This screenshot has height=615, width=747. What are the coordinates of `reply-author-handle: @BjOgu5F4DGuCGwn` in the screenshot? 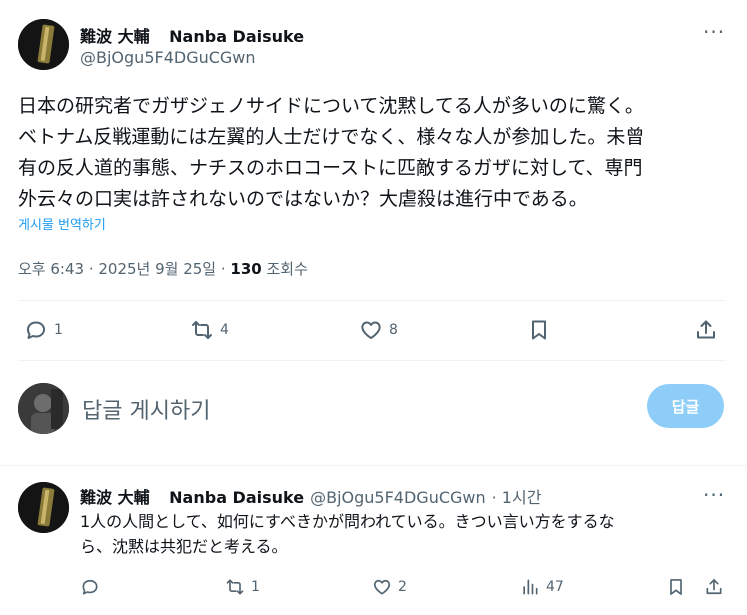 It's located at (398, 497).